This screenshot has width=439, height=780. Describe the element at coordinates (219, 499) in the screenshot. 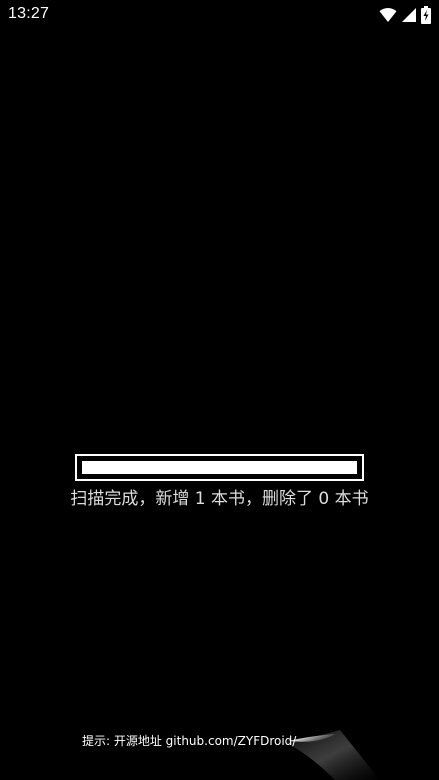

I see `scan-status-message: 扫描完成，新增 1 本书，删除了 0 本书` at that location.